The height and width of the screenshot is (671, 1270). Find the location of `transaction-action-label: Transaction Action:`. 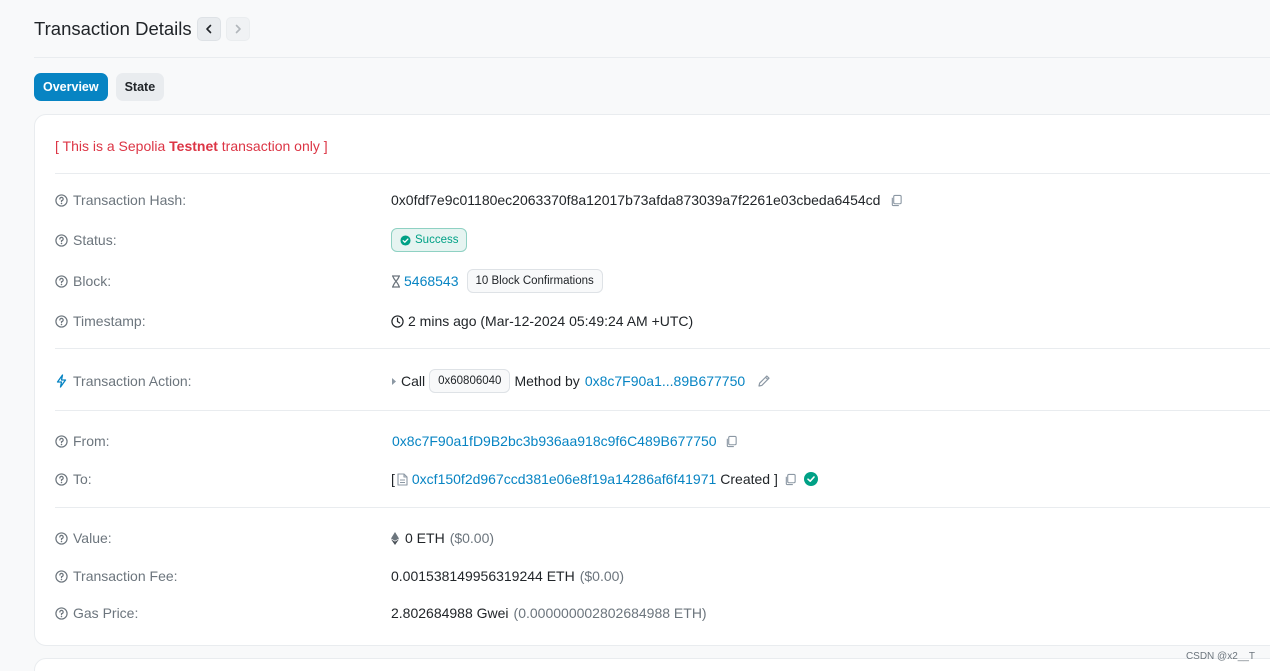

transaction-action-label: Transaction Action: is located at coordinates (132, 381).